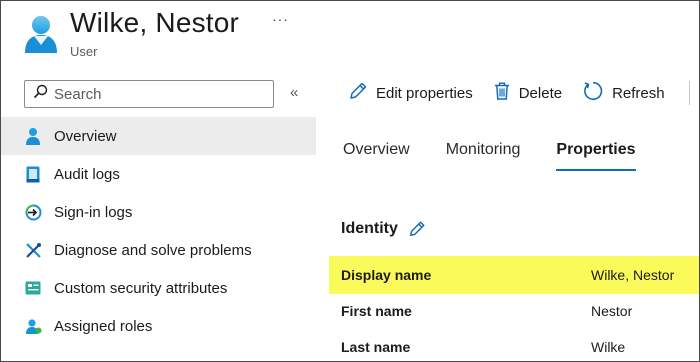  I want to click on toolbar-divider, so click(689, 93).